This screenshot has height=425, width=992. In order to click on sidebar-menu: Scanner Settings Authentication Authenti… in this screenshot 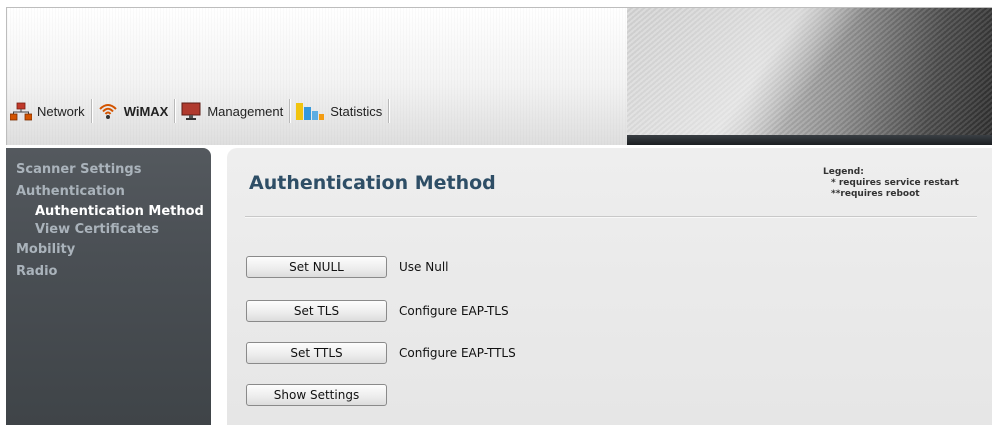, I will do `click(108, 215)`.